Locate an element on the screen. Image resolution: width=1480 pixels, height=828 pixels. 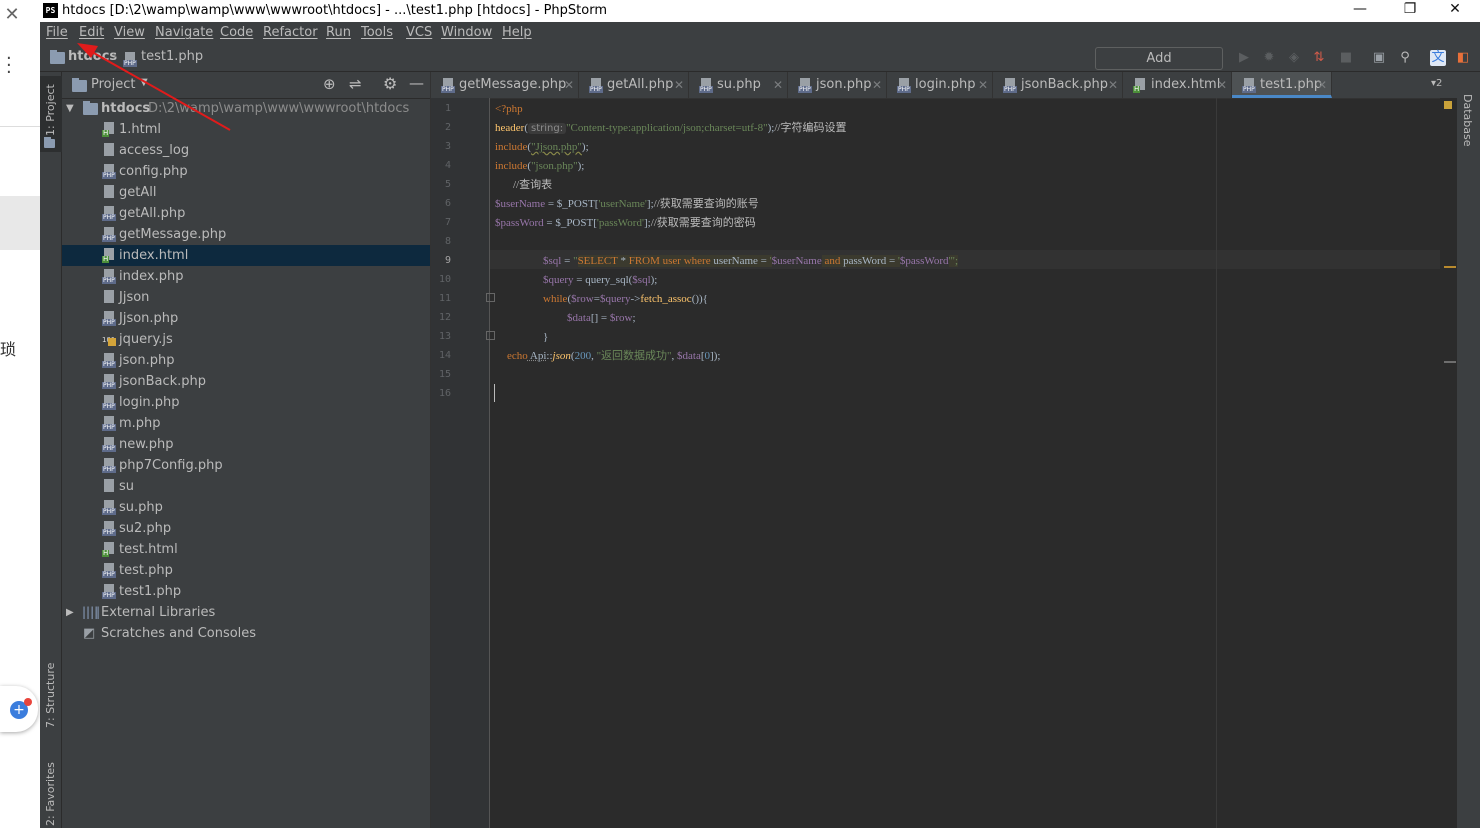
menu-refactor: Refactor is located at coordinates (290, 32).